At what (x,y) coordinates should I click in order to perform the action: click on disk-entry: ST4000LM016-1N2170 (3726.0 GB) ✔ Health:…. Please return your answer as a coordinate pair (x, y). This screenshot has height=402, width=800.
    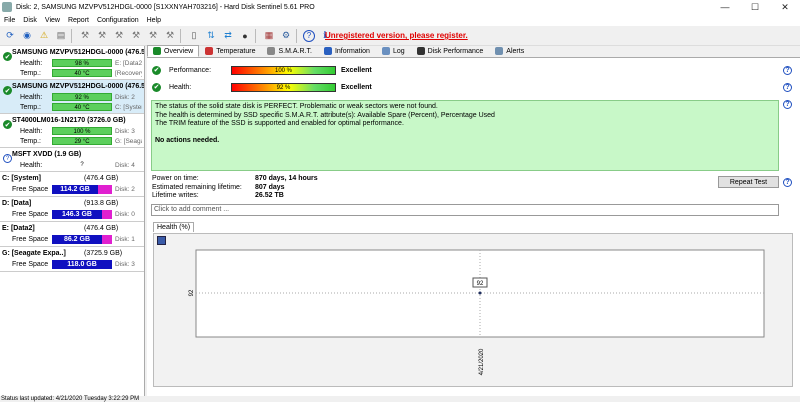
    Looking at the image, I should click on (72, 131).